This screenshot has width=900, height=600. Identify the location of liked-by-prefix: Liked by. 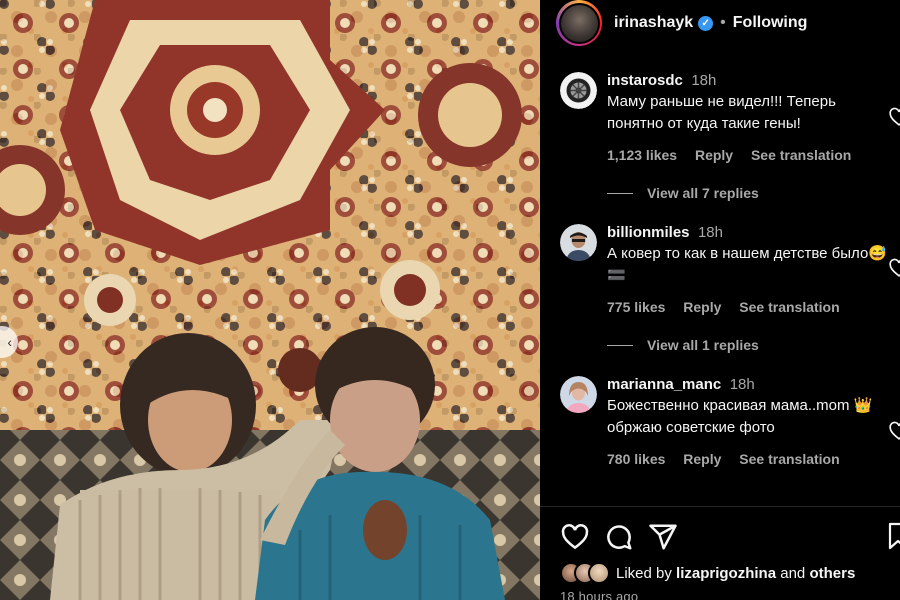
(644, 573).